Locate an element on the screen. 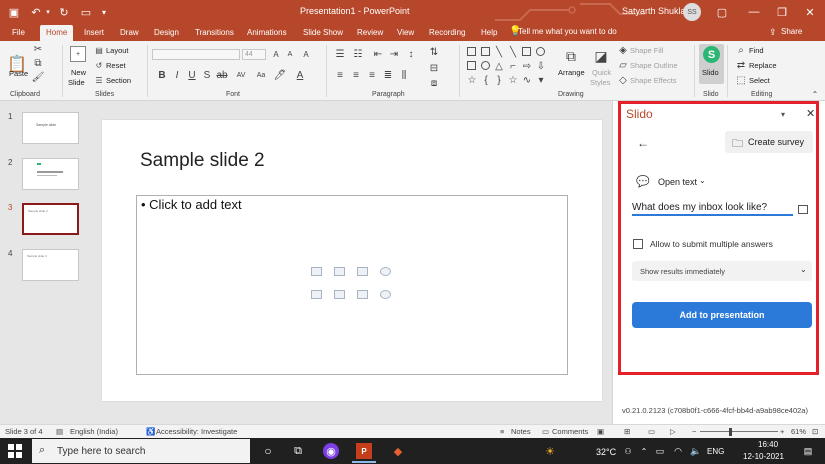 This screenshot has height=464, width=825. reading-view-icon: ▭ is located at coordinates (651, 431).